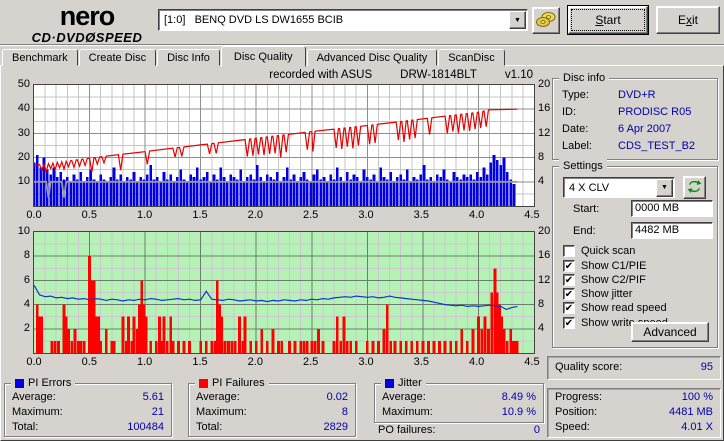  What do you see at coordinates (321, 75) in the screenshot?
I see `recorded-with: recorded with ASUS` at bounding box center [321, 75].